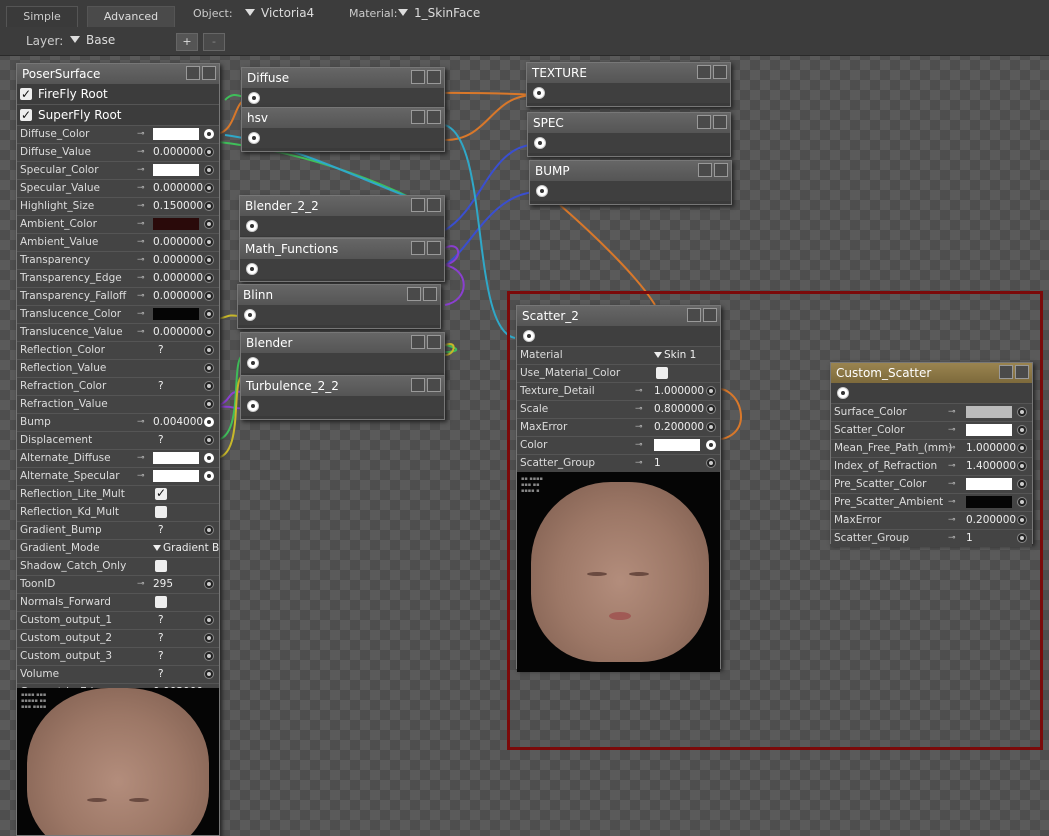  What do you see at coordinates (118, 566) in the screenshot?
I see `param-row-shadow-catch-only: Shadow_Catch_Only` at bounding box center [118, 566].